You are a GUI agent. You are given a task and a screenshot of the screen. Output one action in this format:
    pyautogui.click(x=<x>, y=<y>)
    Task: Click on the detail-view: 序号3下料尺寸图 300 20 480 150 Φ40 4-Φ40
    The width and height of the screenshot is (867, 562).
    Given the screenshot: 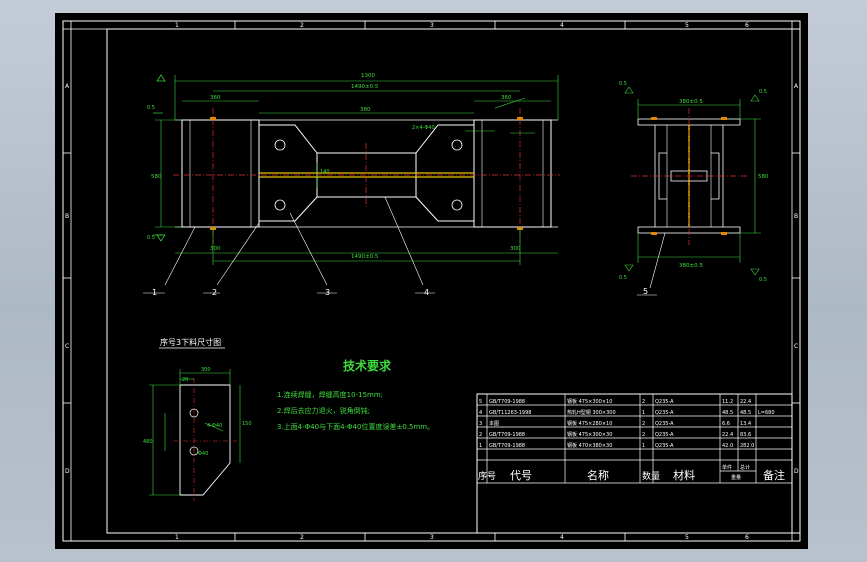 What is the action you would take?
    pyautogui.click(x=197, y=419)
    